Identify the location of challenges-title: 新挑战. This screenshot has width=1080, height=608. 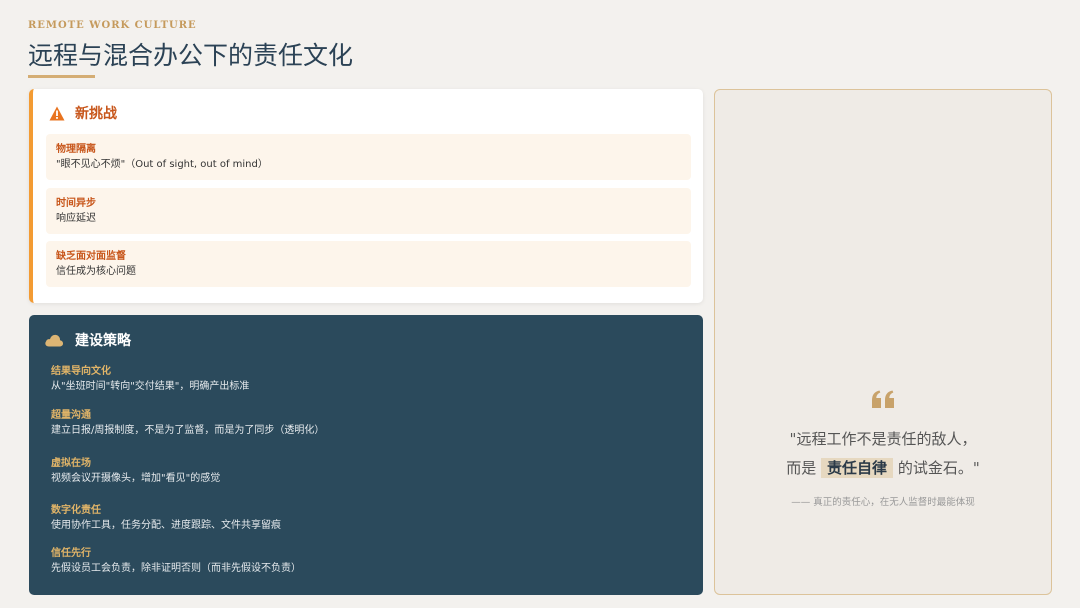
(96, 114).